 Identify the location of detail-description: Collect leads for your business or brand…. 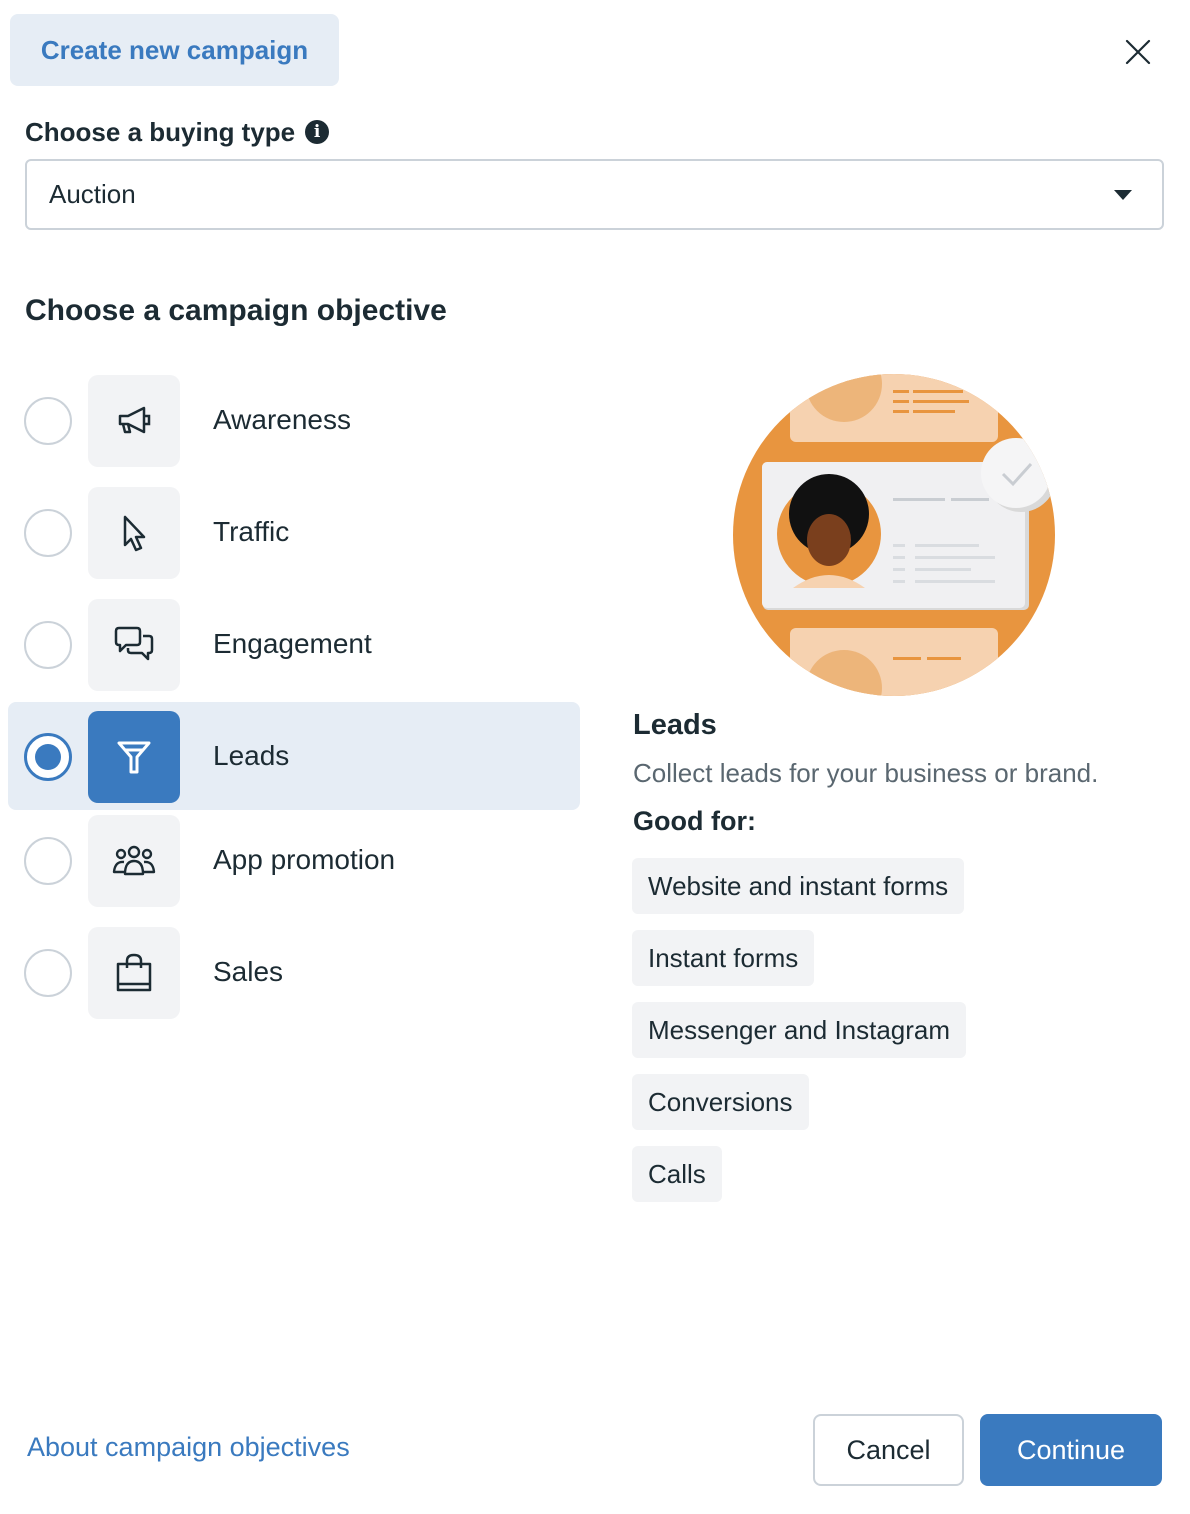
(866, 773).